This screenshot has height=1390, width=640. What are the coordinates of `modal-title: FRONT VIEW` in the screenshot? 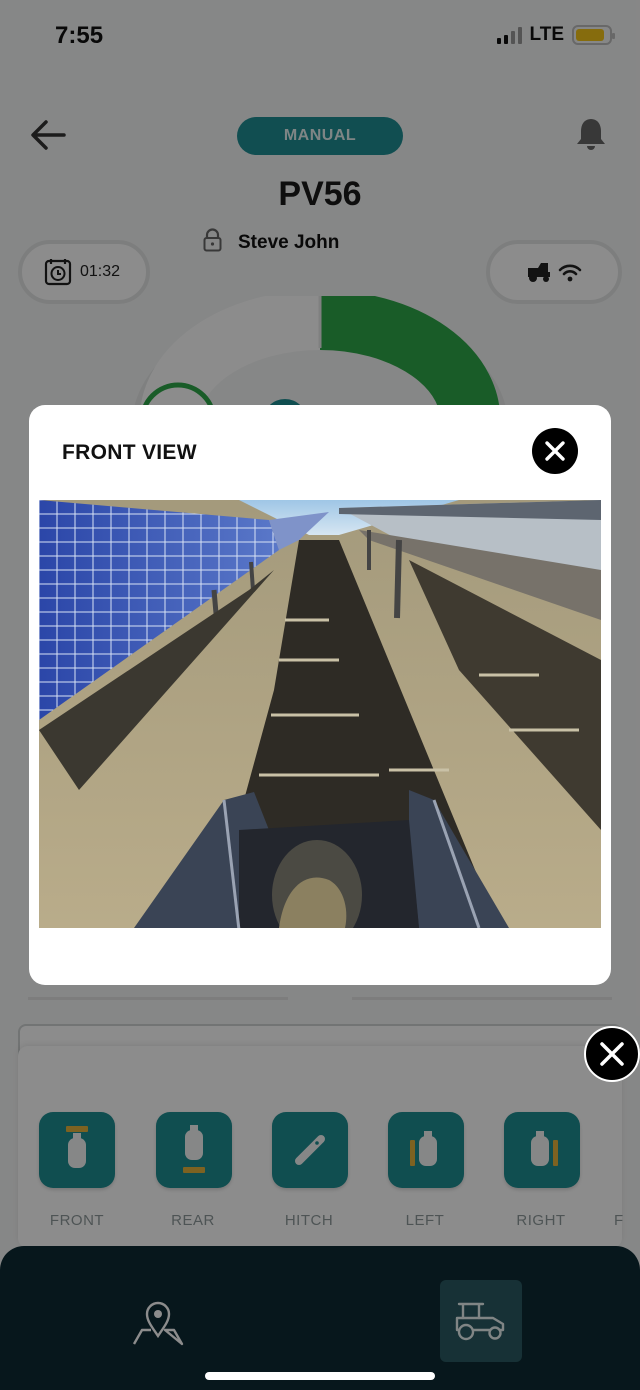 It's located at (129, 452).